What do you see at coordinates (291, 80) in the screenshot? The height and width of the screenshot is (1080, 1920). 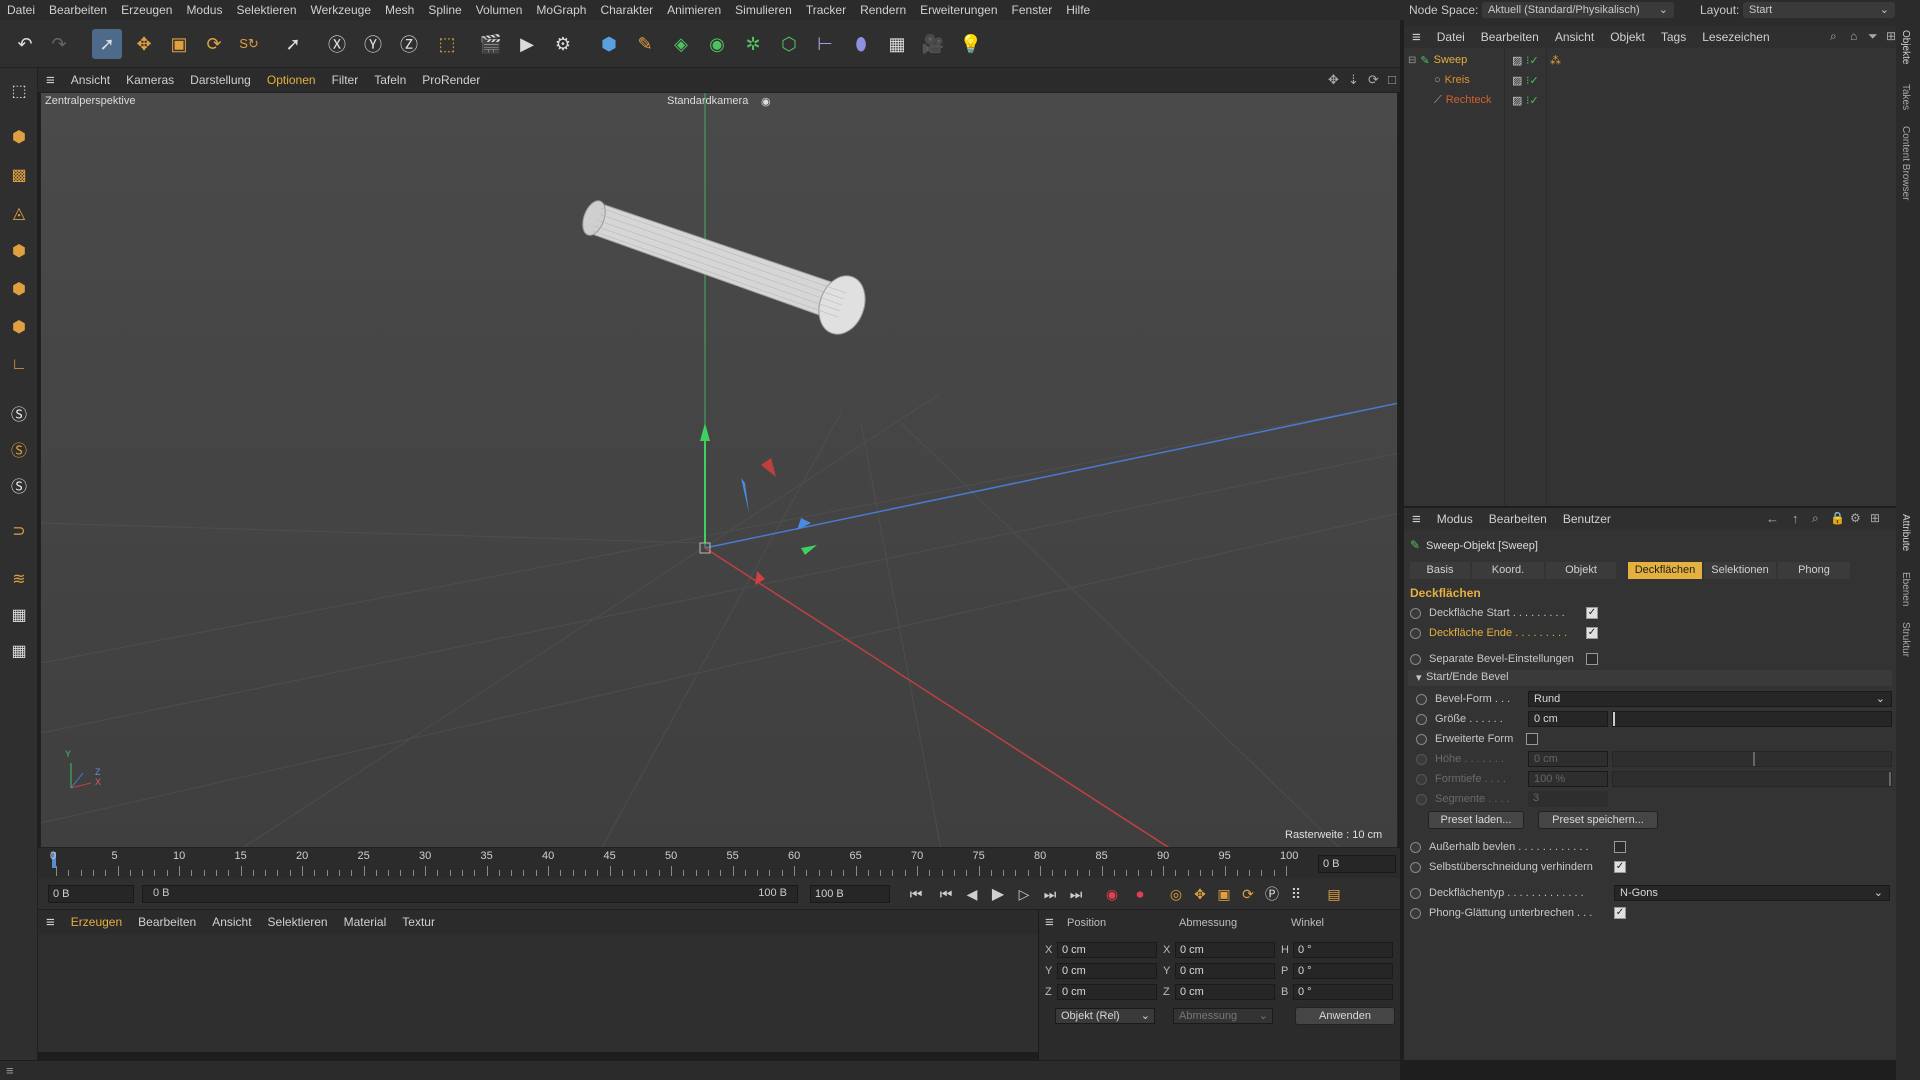 I see `vp-menu-optionen: Optionen` at bounding box center [291, 80].